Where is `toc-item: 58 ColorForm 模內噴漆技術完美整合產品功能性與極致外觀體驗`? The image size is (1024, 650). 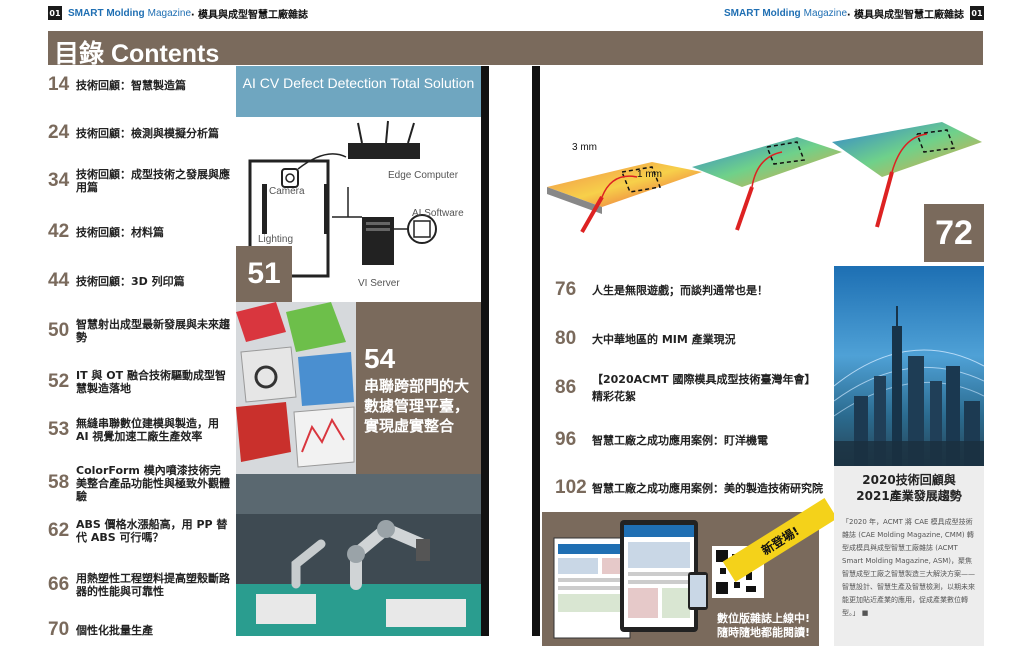 toc-item: 58 ColorForm 模內噴漆技術完美整合產品功能性與極致外觀體驗 is located at coordinates (139, 483).